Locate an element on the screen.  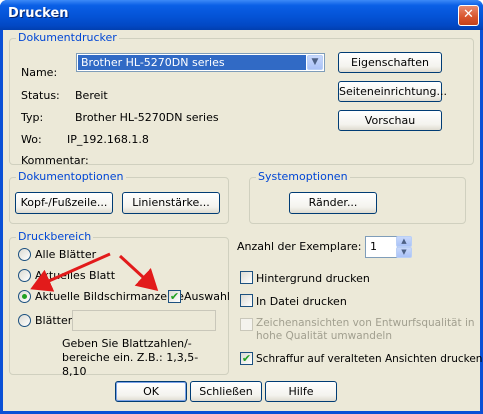
copies-label: Anzahl der Exemplare: is located at coordinates (299, 246).